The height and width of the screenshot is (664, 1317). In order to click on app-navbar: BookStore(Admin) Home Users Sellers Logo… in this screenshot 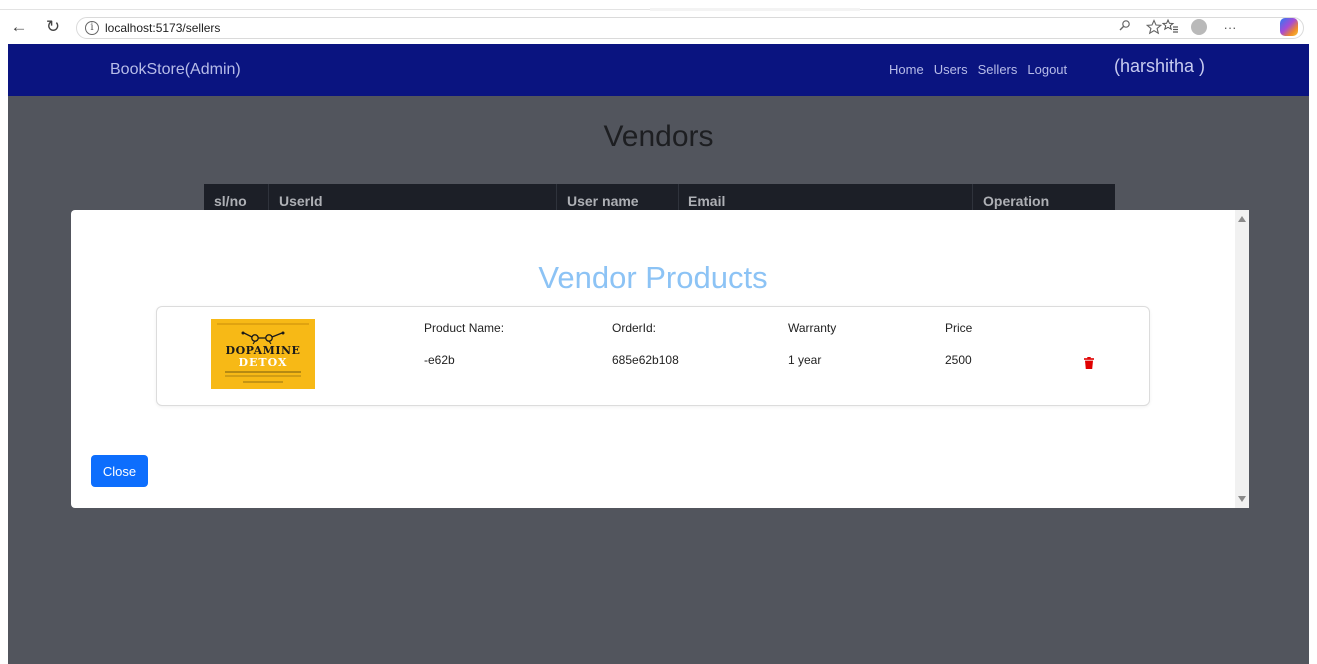, I will do `click(658, 70)`.